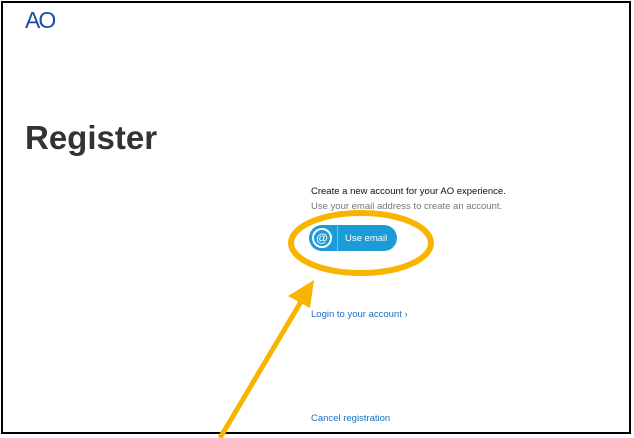 This screenshot has width=634, height=438. Describe the element at coordinates (40, 20) in the screenshot. I see `ao-logo: AO` at that location.